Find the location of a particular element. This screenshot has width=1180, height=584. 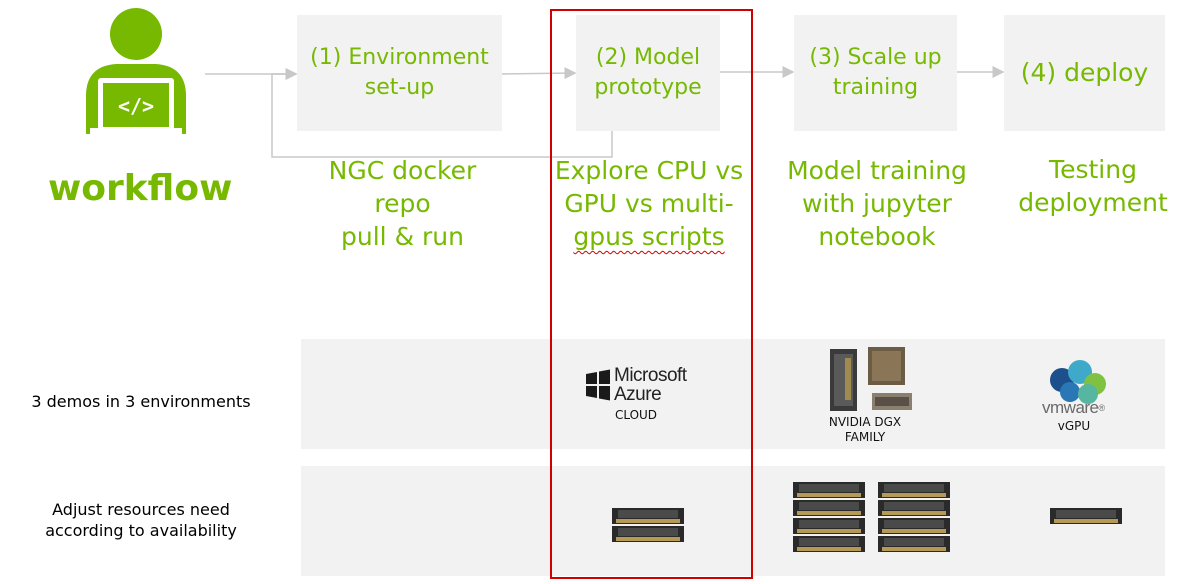

step-3-line2: training is located at coordinates (875, 87).